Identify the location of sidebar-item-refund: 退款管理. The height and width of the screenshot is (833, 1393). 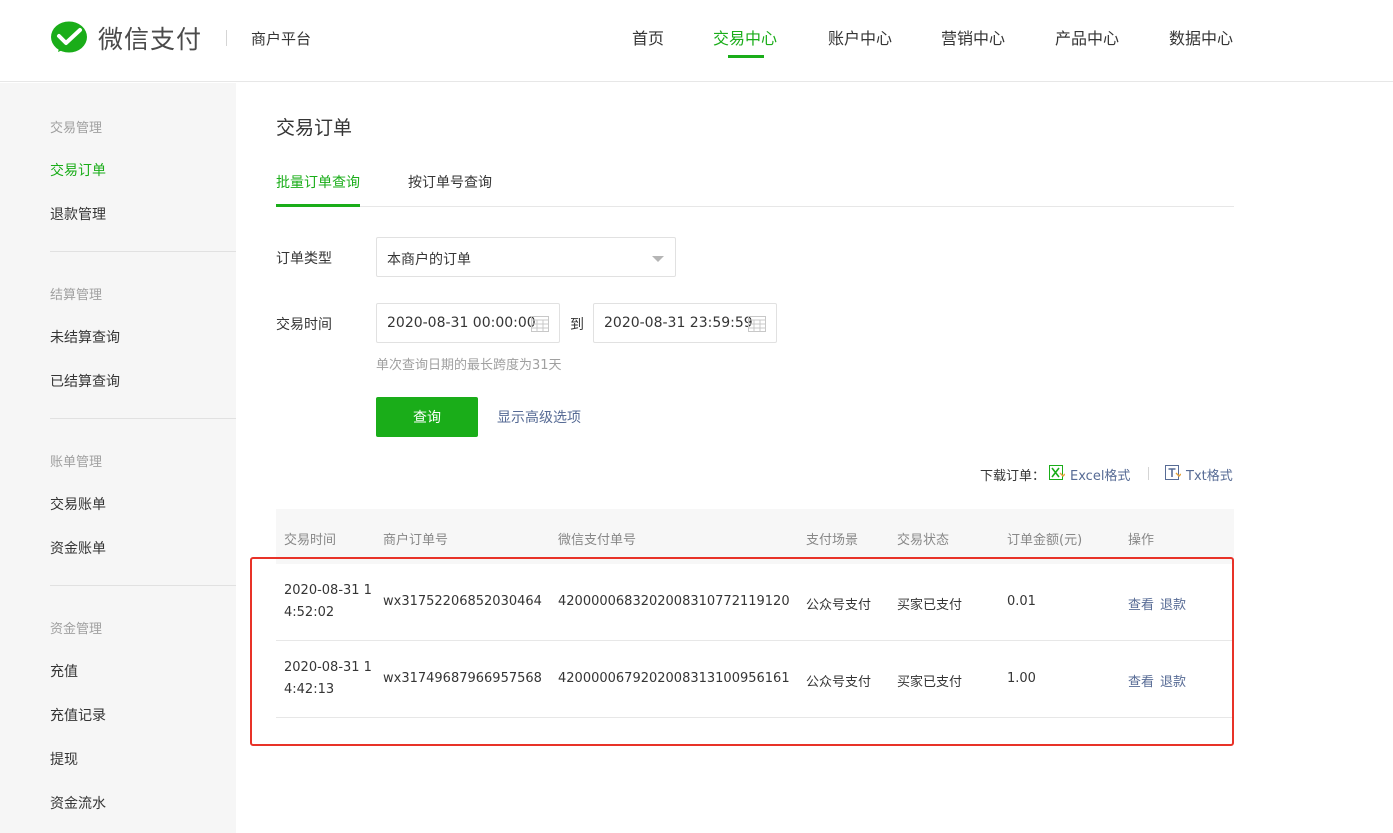
(78, 214).